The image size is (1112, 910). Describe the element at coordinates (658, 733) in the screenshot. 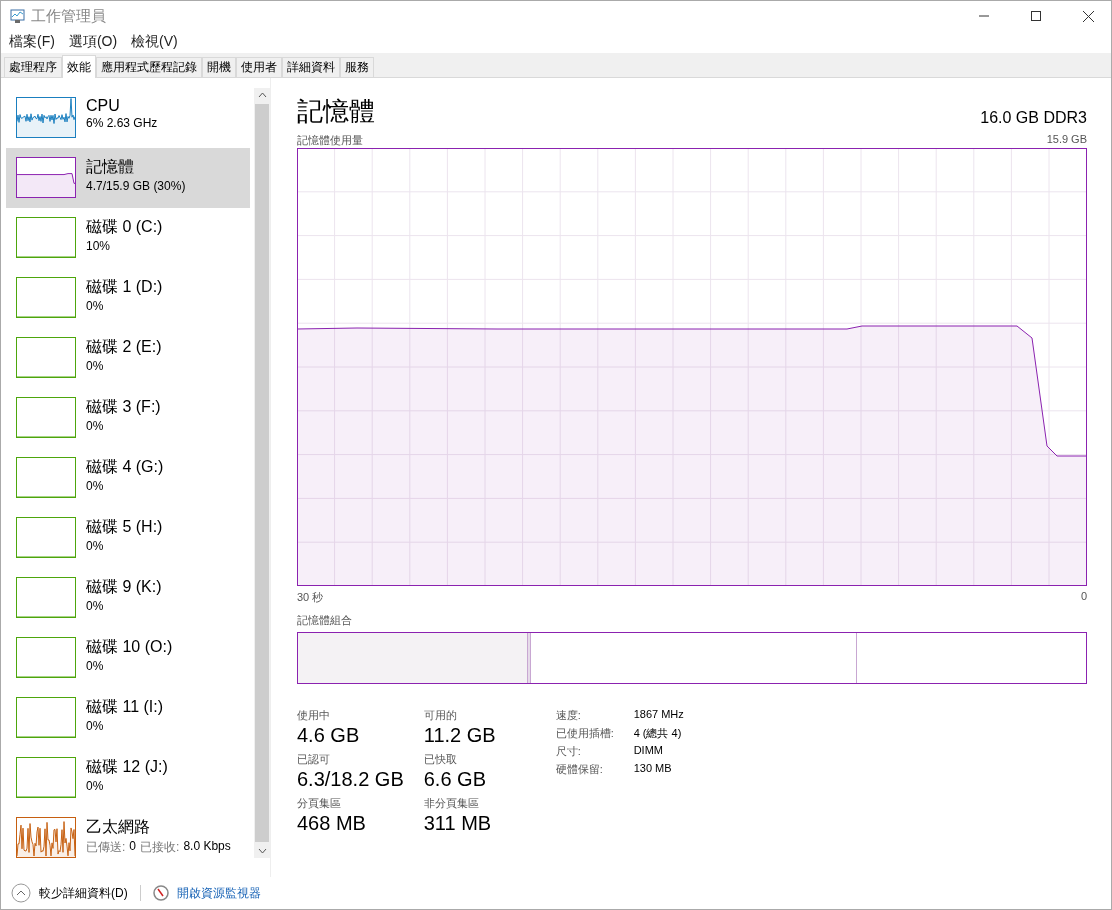

I see `property-value: 4 (總共 4)` at that location.